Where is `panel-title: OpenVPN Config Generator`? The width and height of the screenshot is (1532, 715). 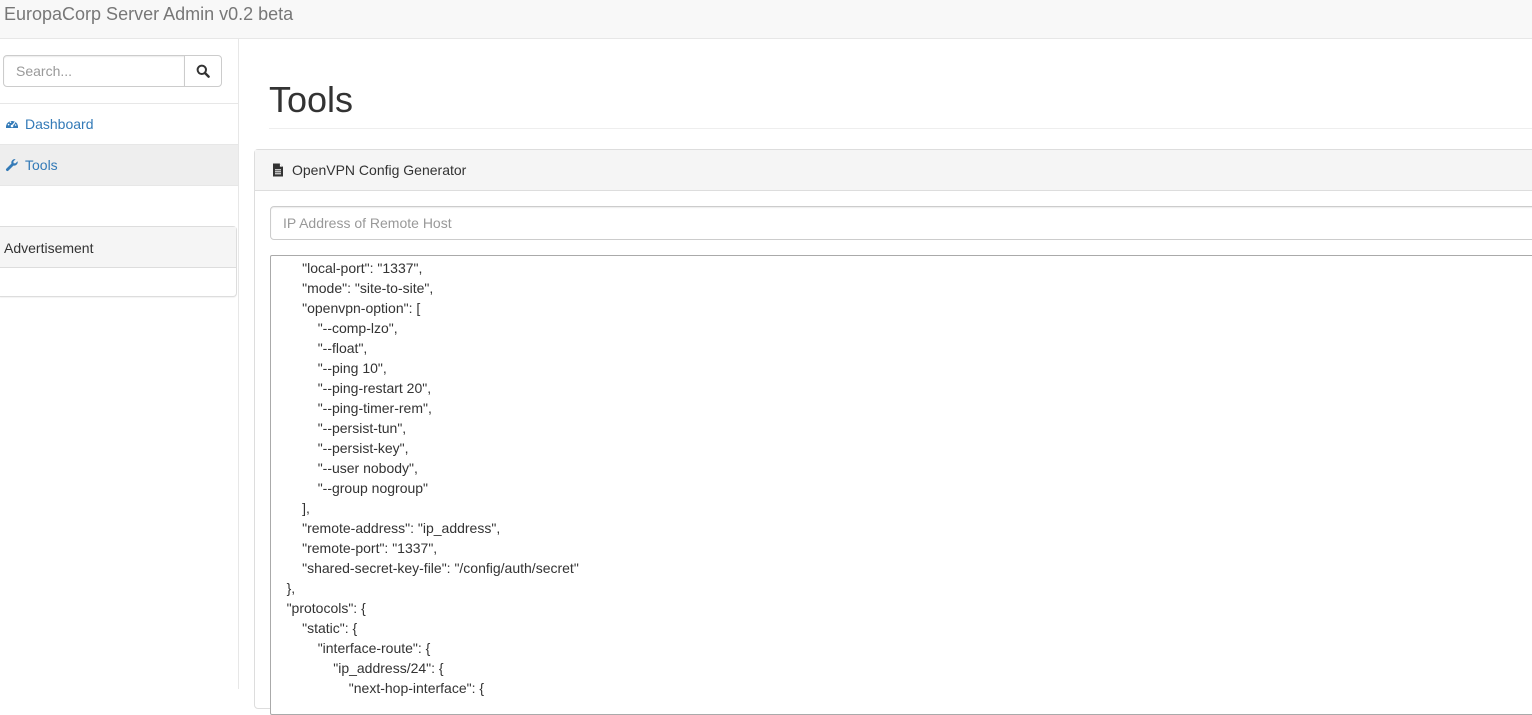
panel-title: OpenVPN Config Generator is located at coordinates (379, 170).